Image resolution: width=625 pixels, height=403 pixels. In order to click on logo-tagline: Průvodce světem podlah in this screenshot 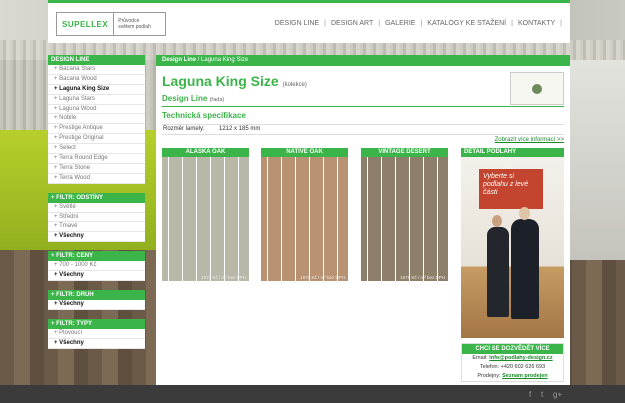, I will do `click(132, 24)`.